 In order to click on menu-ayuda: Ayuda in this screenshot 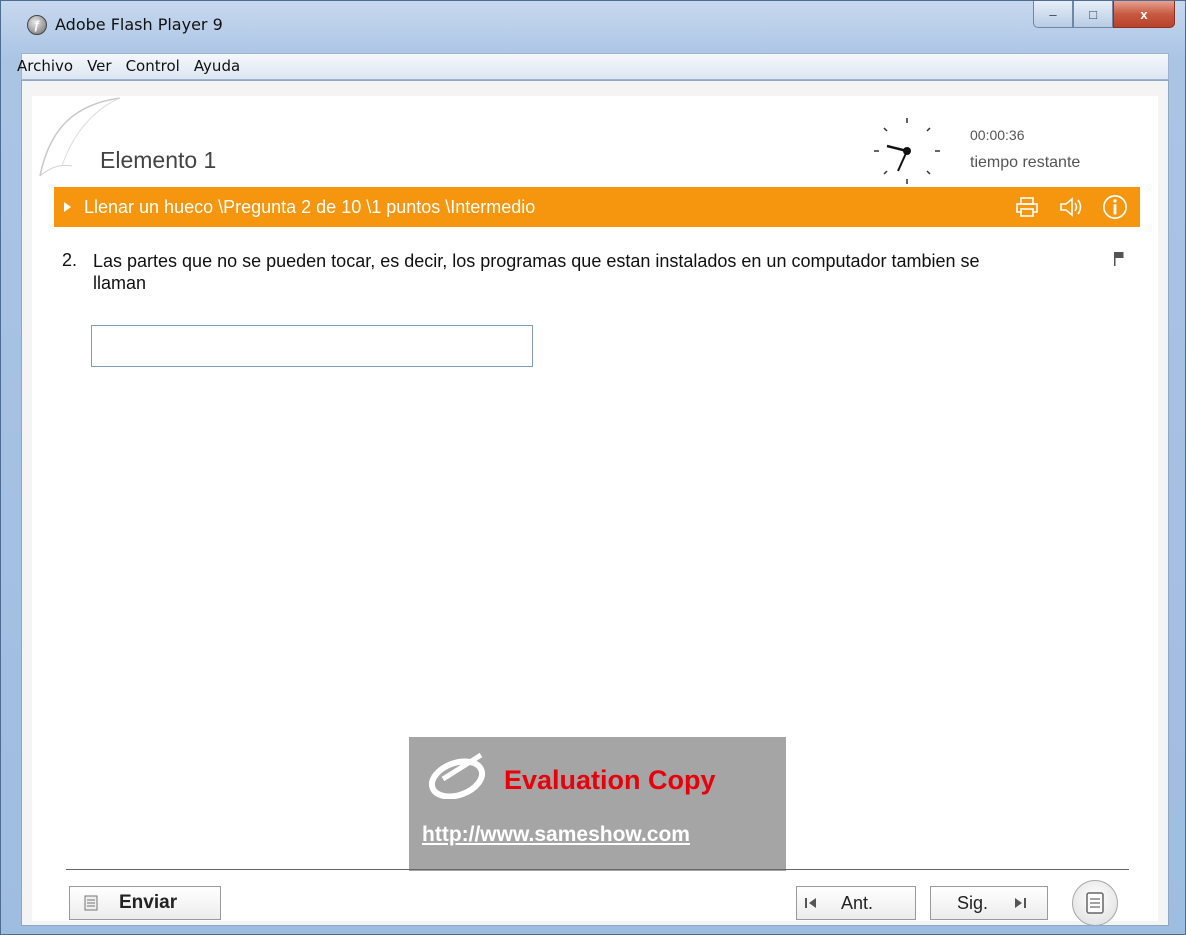, I will do `click(217, 66)`.